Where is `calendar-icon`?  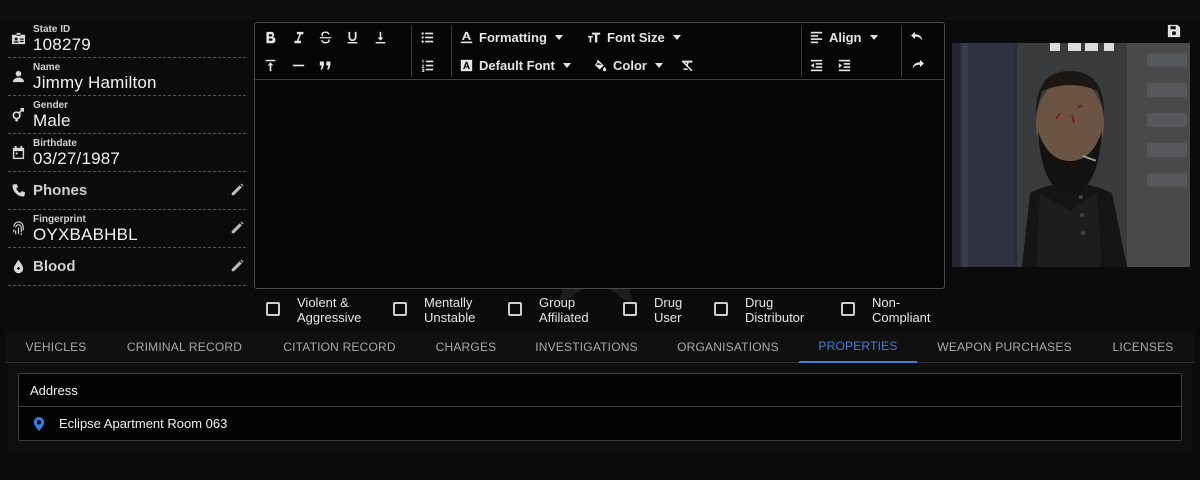
calendar-icon is located at coordinates (18, 153).